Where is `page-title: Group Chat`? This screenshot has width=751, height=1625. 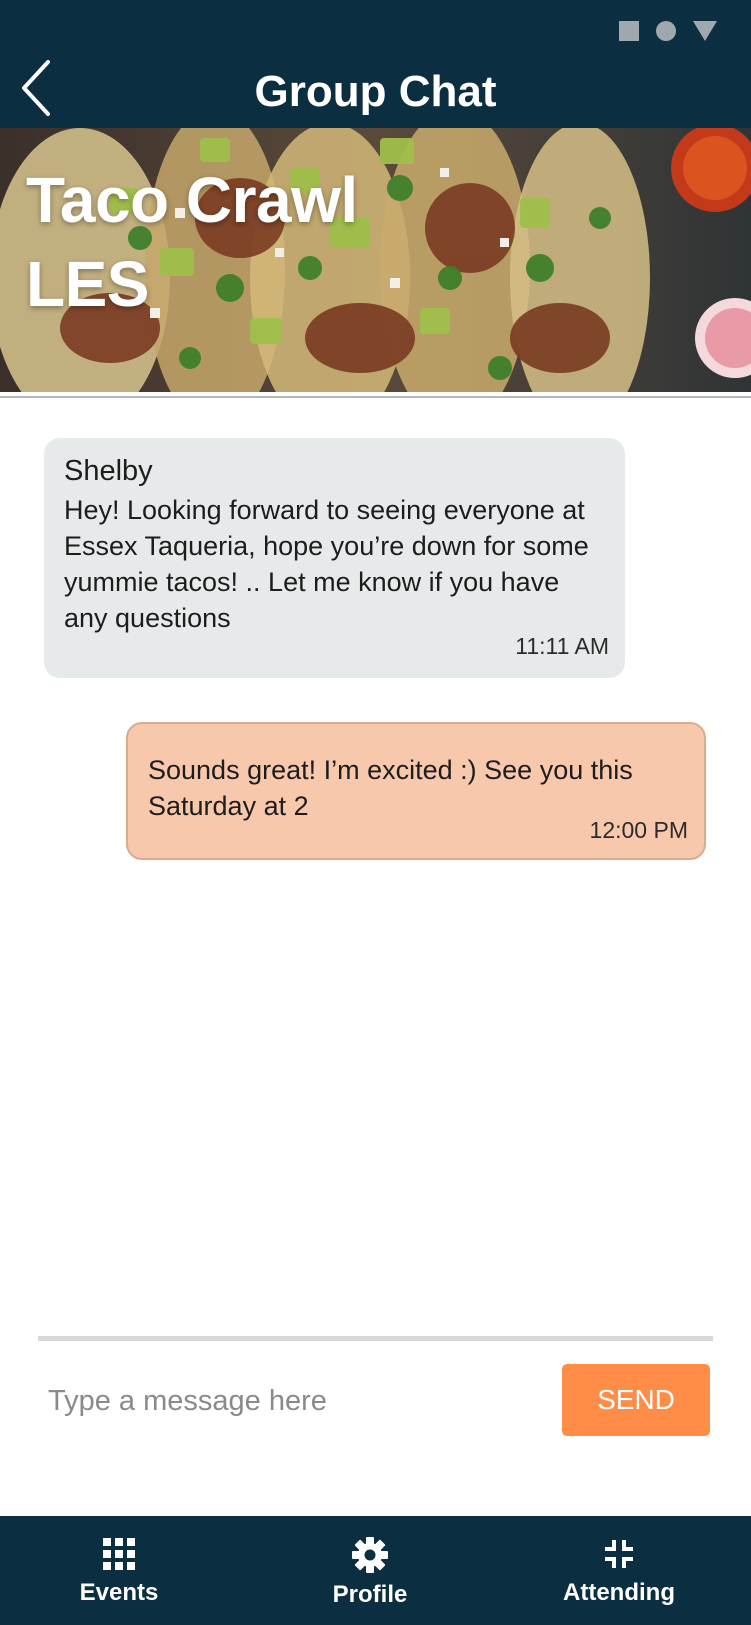
page-title: Group Chat is located at coordinates (375, 91).